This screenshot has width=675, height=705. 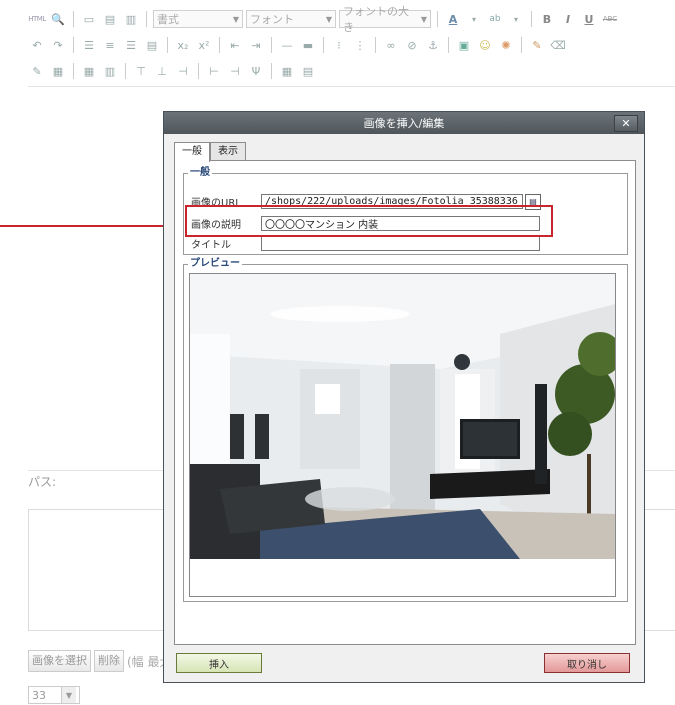 What do you see at coordinates (58, 19) in the screenshot?
I see `find-icon: 🔍` at bounding box center [58, 19].